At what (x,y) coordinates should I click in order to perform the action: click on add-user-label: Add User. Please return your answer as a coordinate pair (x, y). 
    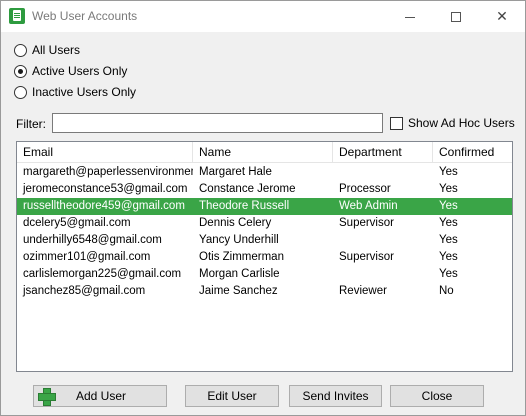
    Looking at the image, I should click on (101, 396).